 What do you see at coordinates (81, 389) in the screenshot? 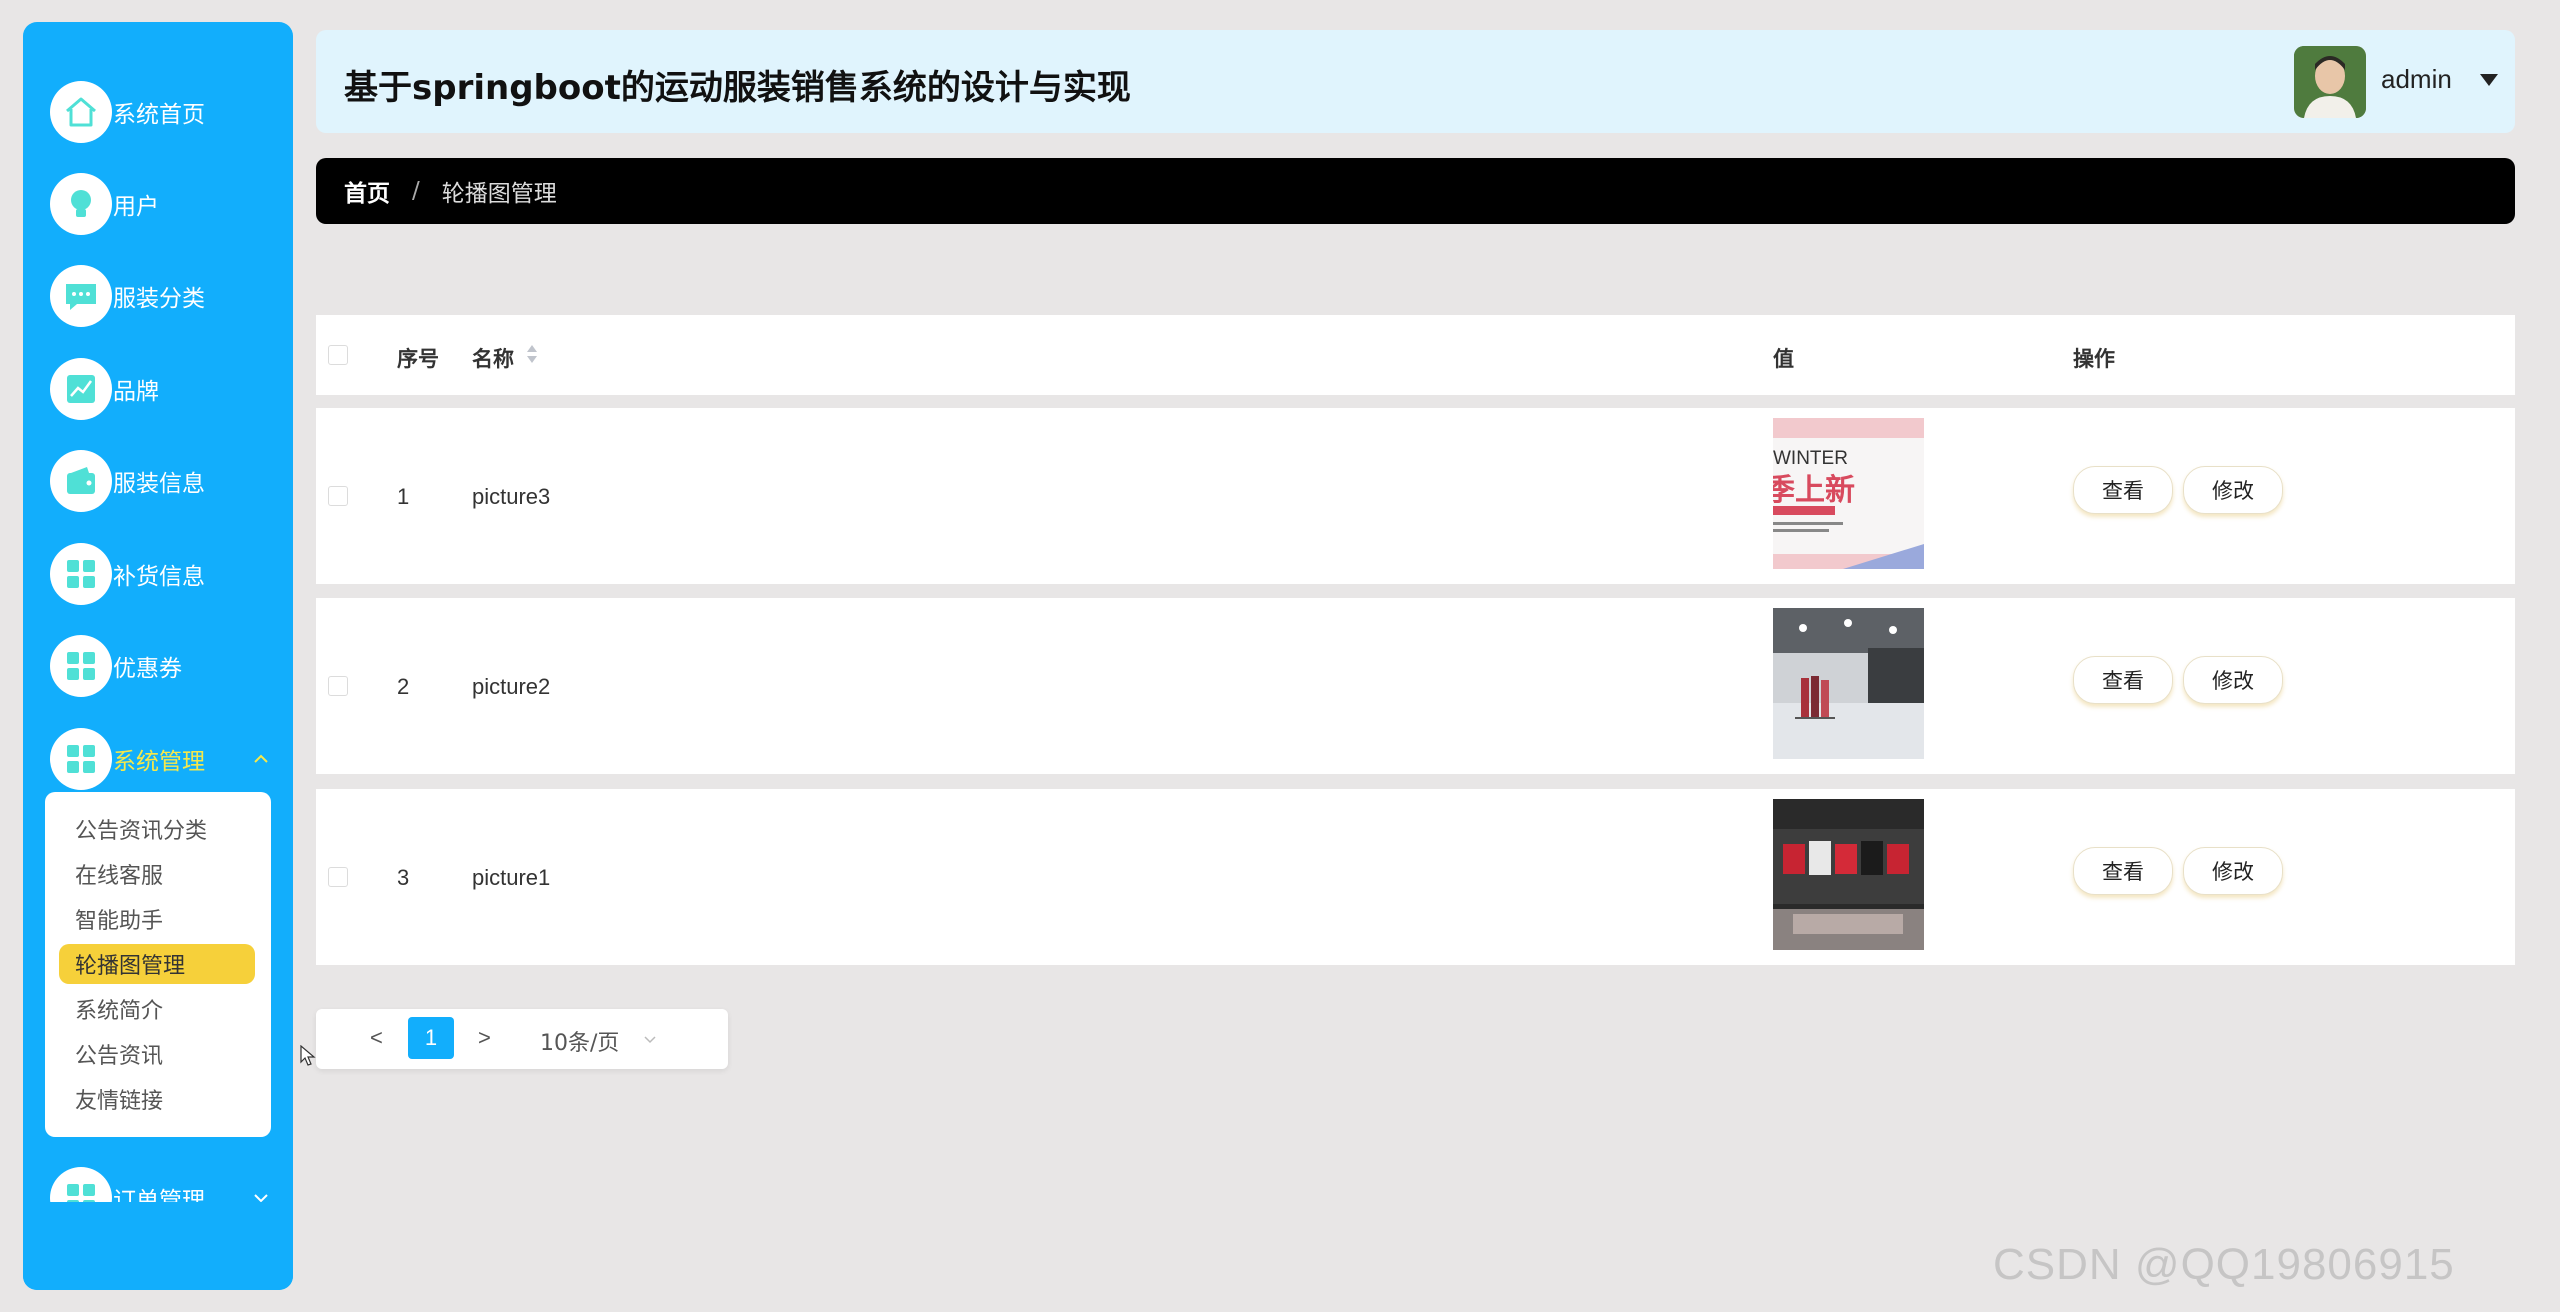
I see `chart-icon` at bounding box center [81, 389].